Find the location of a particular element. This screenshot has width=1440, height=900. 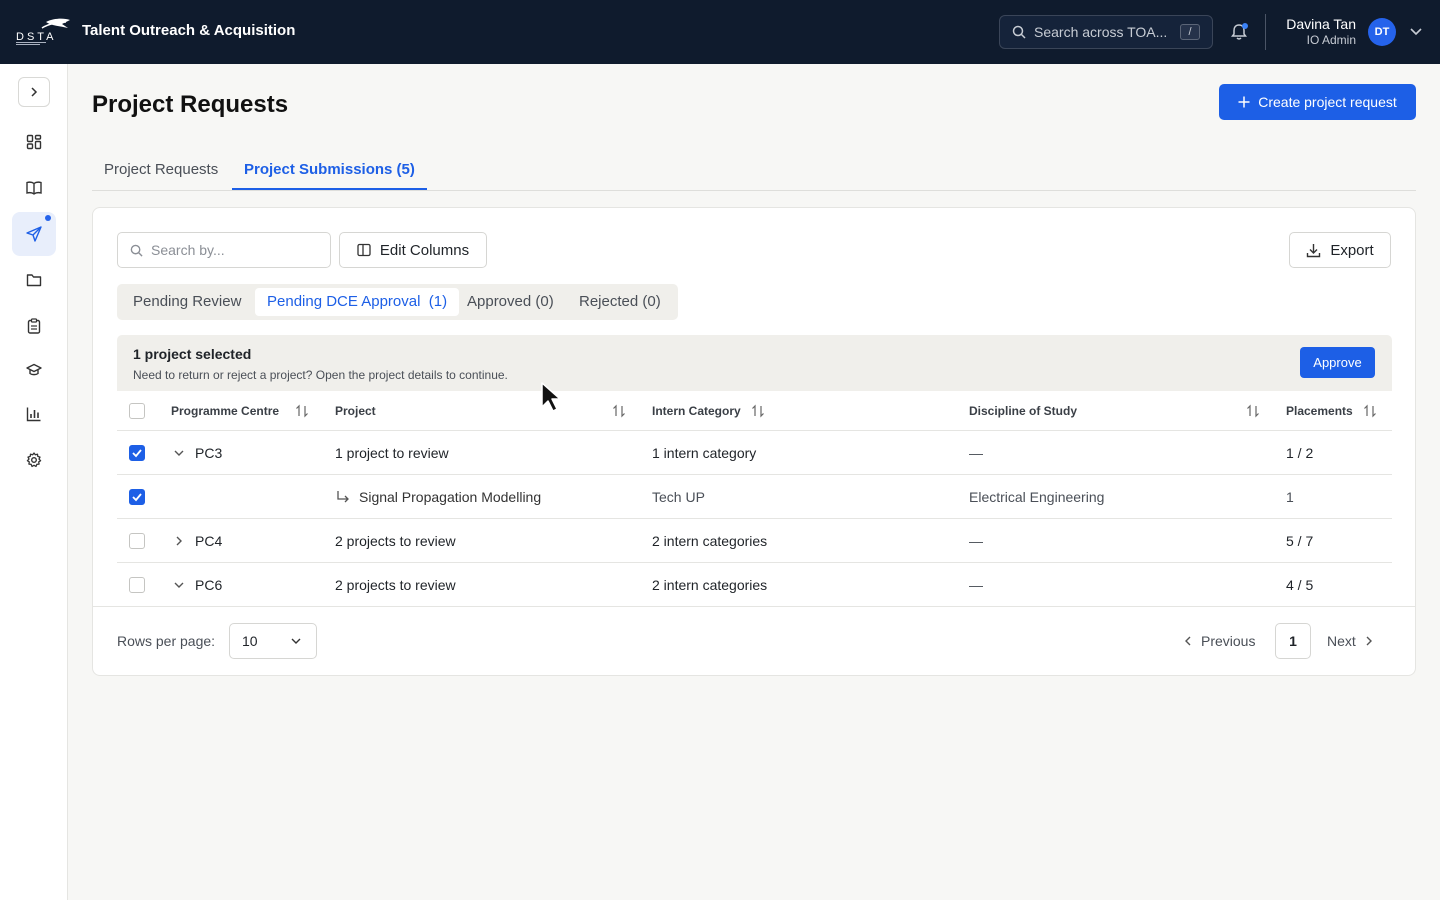

cell-placements: 1 / 2 is located at coordinates (1300, 453).